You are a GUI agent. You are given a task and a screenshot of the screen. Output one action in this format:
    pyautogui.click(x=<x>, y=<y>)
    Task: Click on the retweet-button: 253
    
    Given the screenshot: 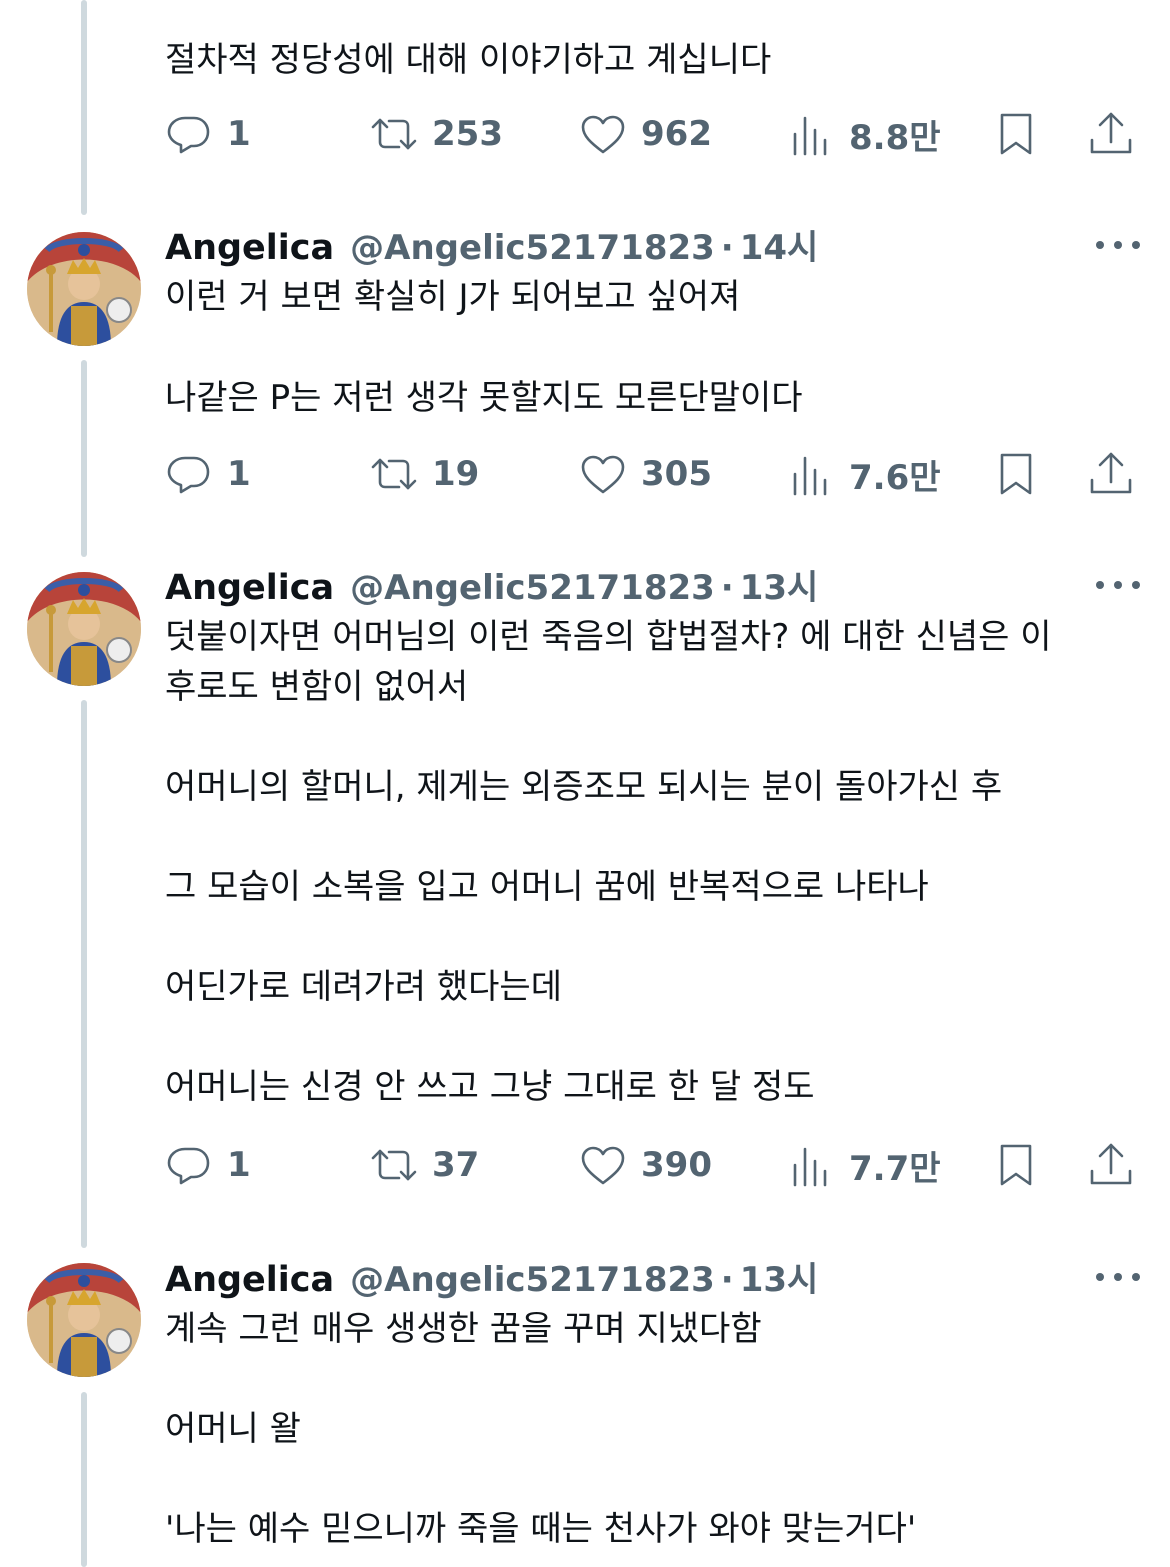 What is the action you would take?
    pyautogui.click(x=436, y=134)
    